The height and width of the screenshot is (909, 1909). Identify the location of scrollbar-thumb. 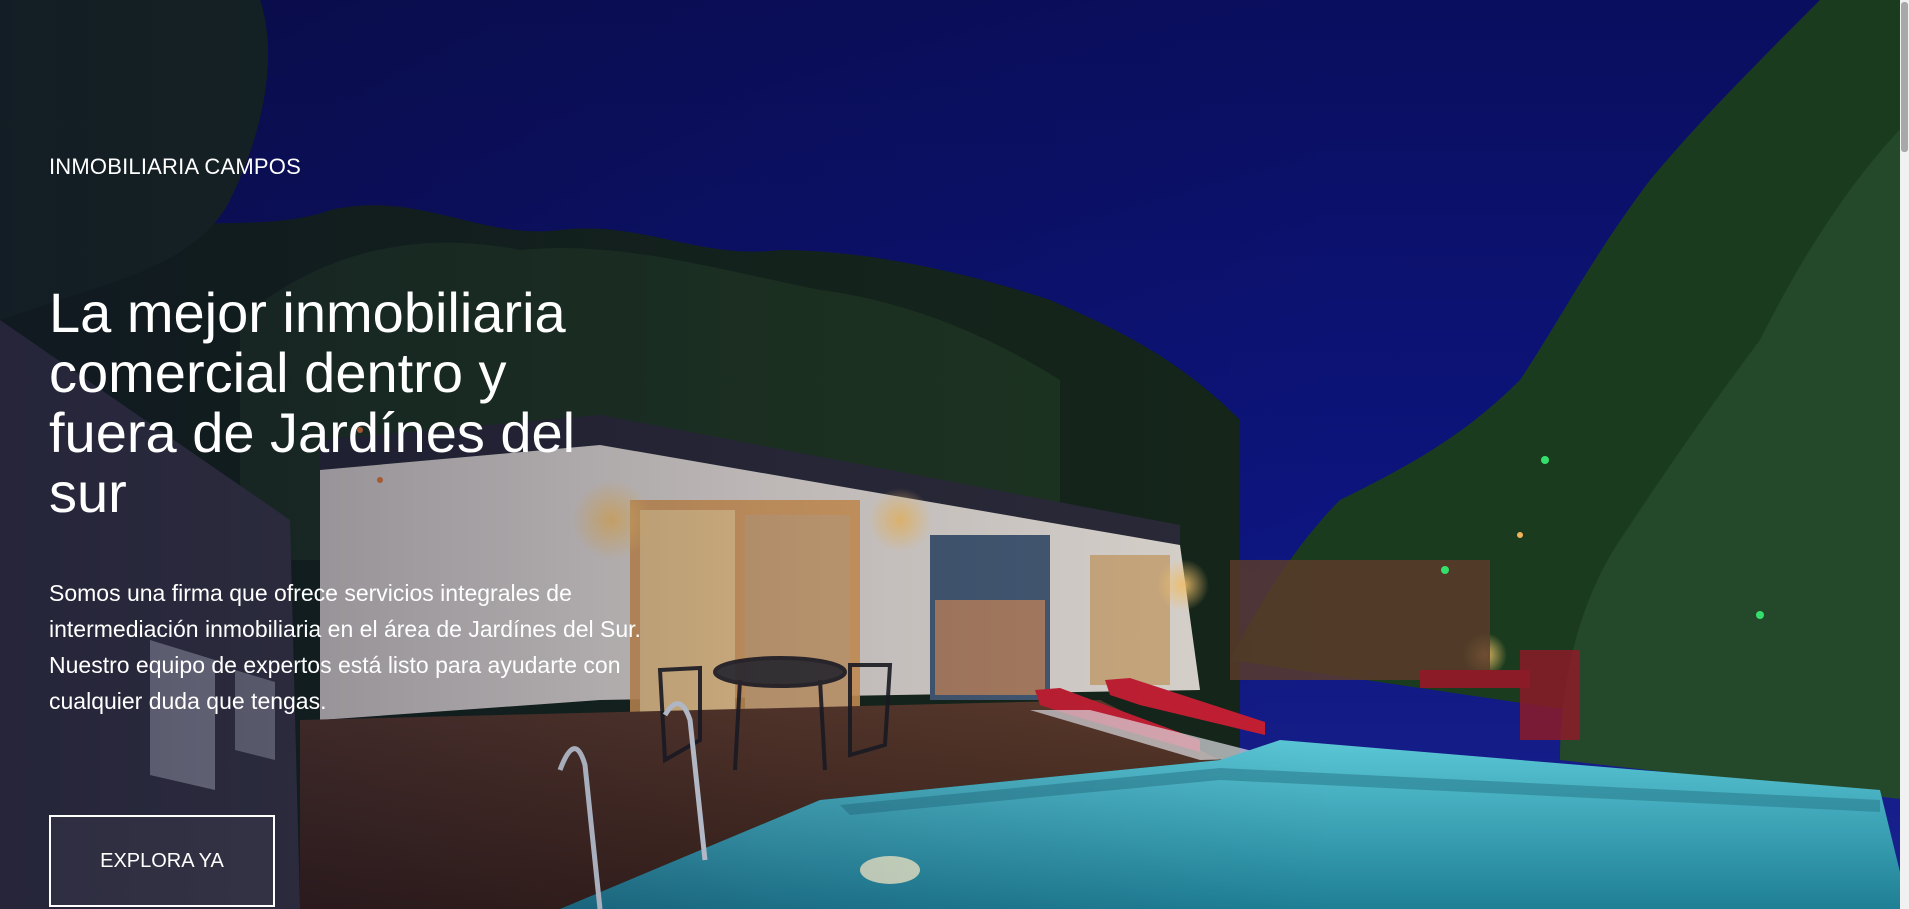
(1904, 77).